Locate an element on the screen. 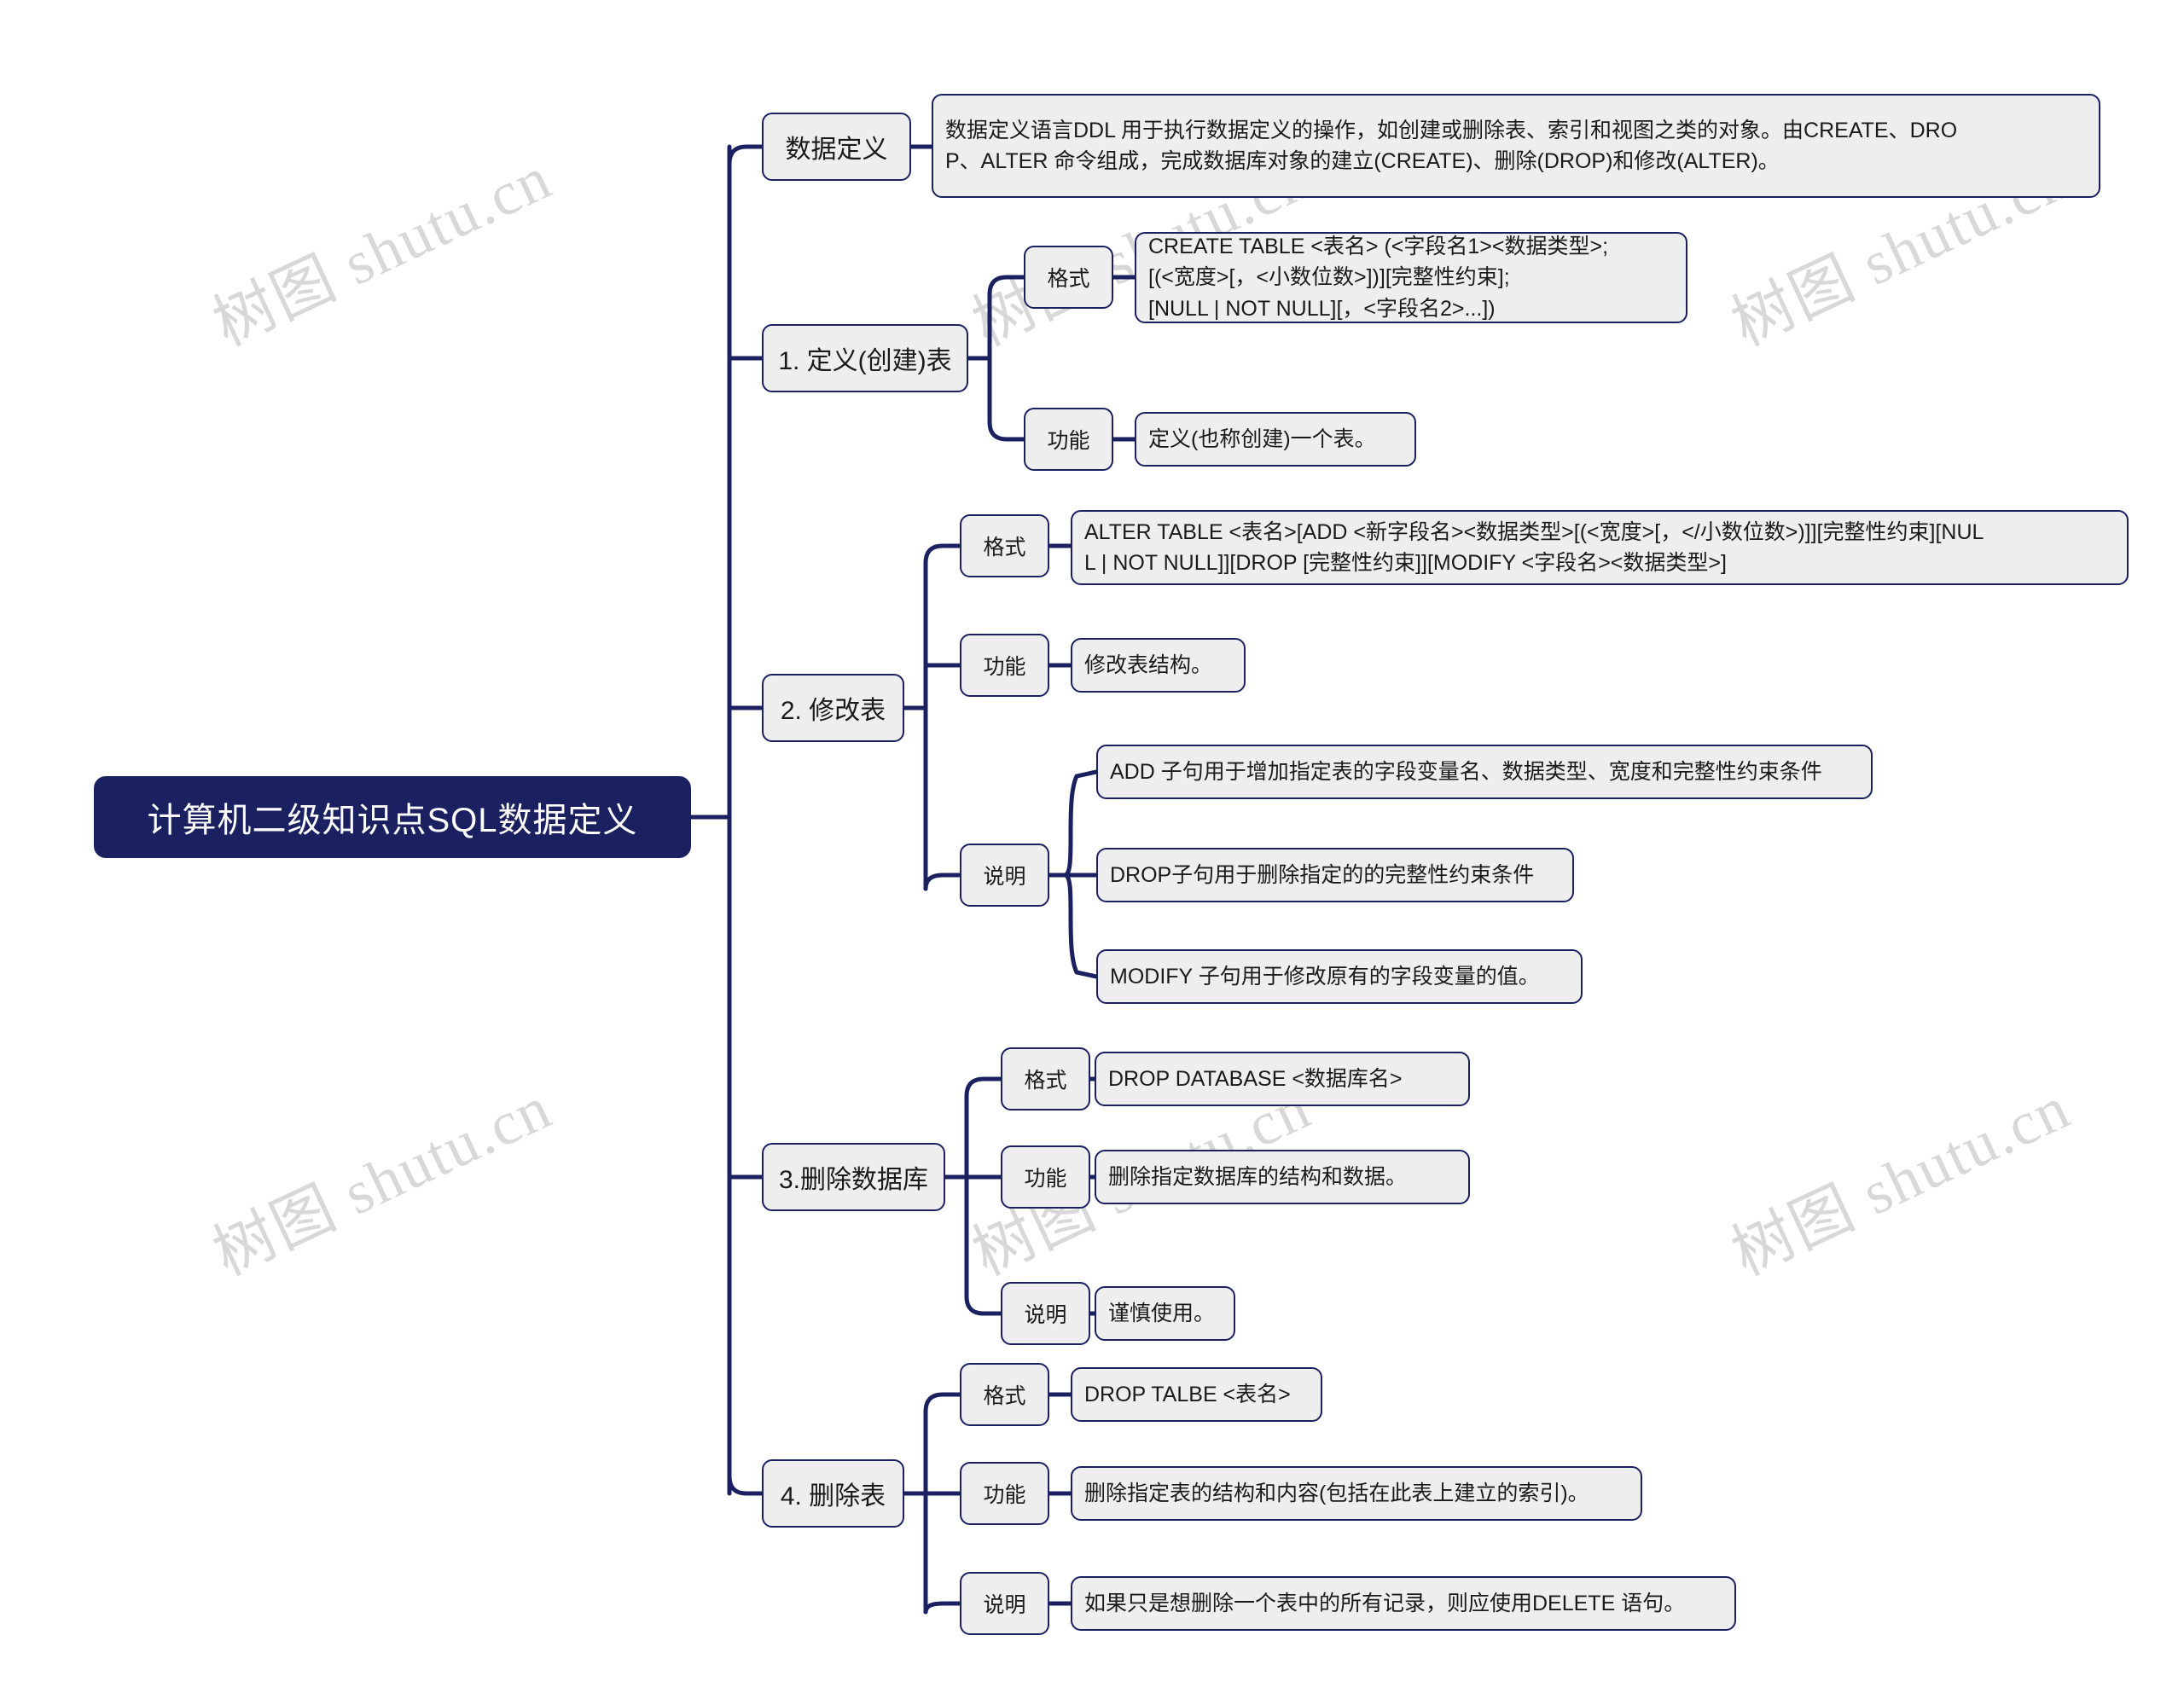 This screenshot has height=1699, width=2184. key-node-note-drop-db: 说明 is located at coordinates (1045, 1313).